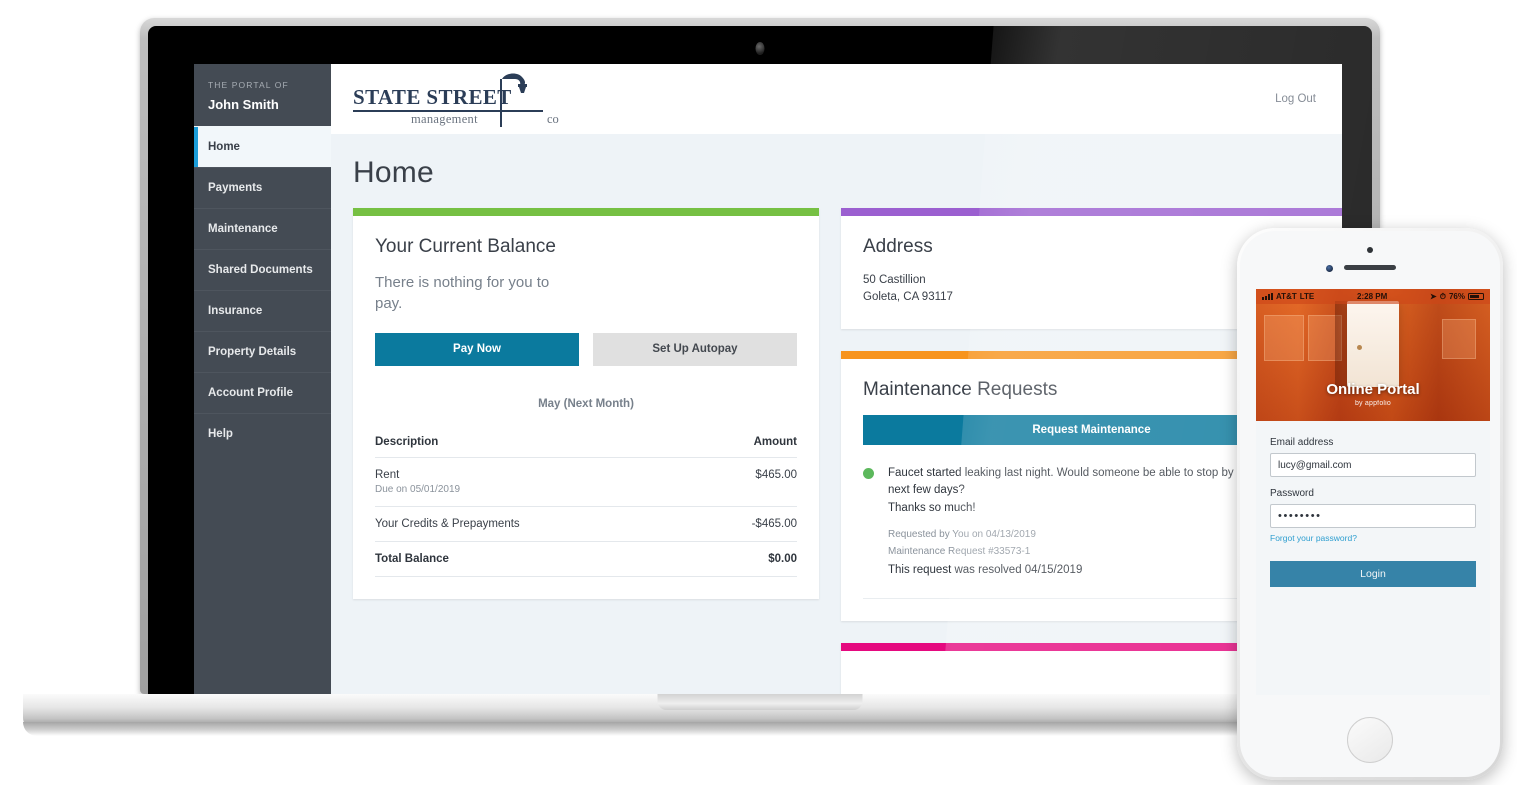 The width and height of the screenshot is (1517, 785). What do you see at coordinates (262, 146) in the screenshot?
I see `sidebar-item-home: Home` at bounding box center [262, 146].